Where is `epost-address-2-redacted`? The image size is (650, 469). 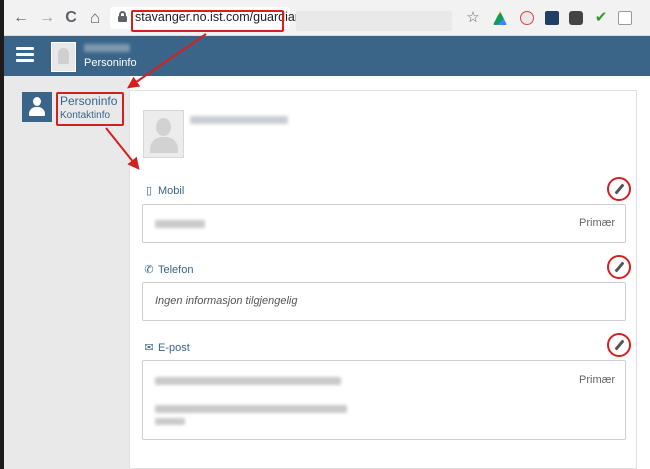 epost-address-2-redacted is located at coordinates (251, 409).